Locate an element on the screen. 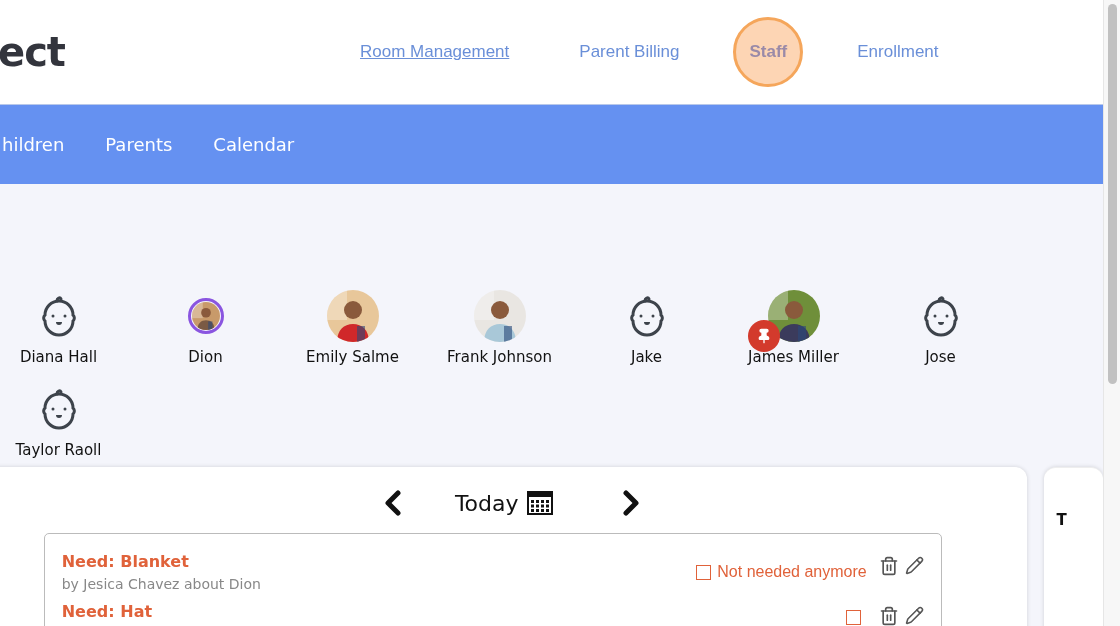 This screenshot has height=626, width=1120. child-name: Jake is located at coordinates (646, 357).